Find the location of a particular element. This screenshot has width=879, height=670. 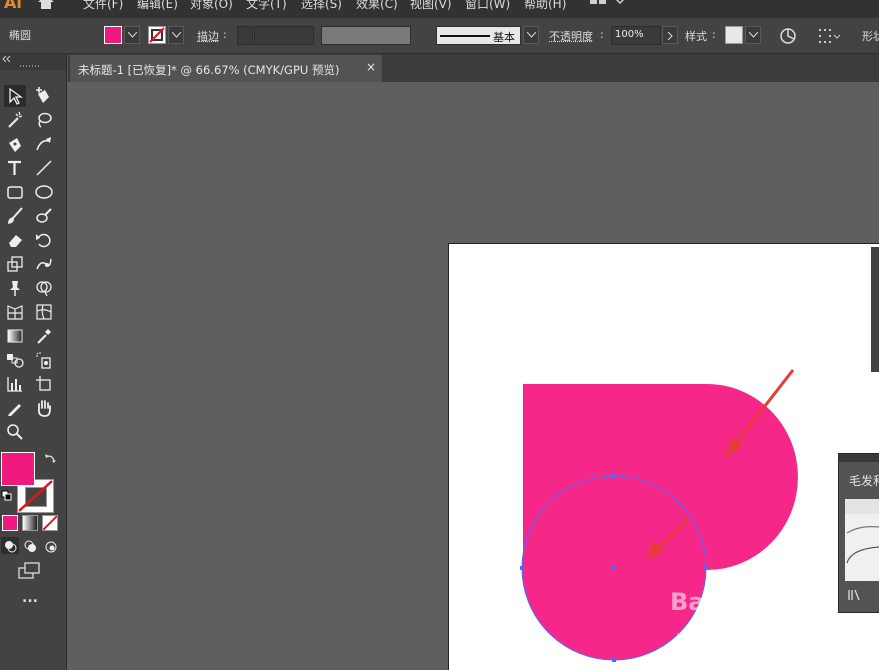

brush-definition-field: 基本 is located at coordinates (478, 35).